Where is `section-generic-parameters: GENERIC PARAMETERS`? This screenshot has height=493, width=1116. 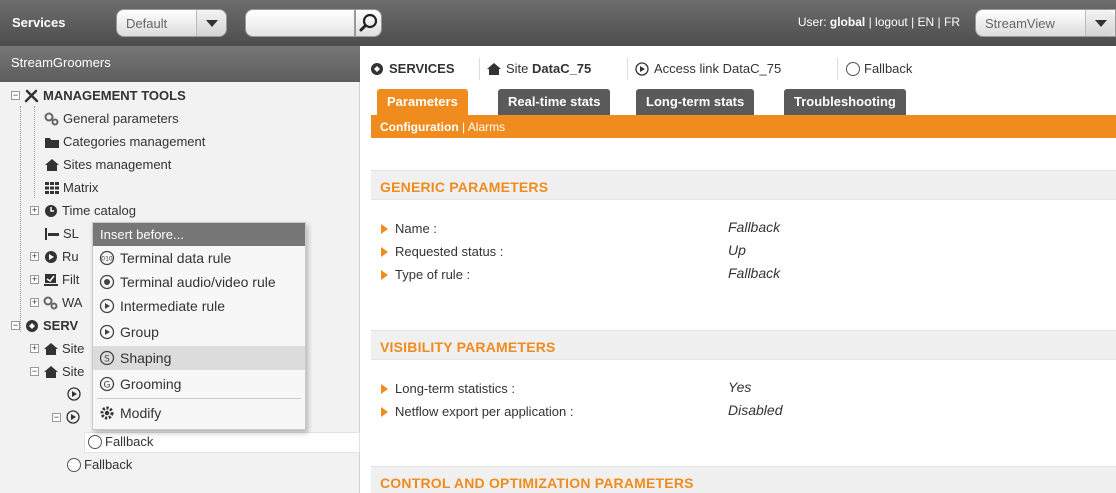 section-generic-parameters: GENERIC PARAMETERS is located at coordinates (743, 185).